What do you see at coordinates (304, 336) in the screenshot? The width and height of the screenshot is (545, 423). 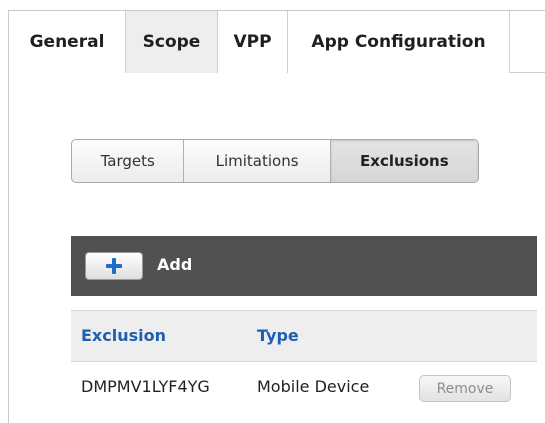 I see `table-header: Exclusion Type` at bounding box center [304, 336].